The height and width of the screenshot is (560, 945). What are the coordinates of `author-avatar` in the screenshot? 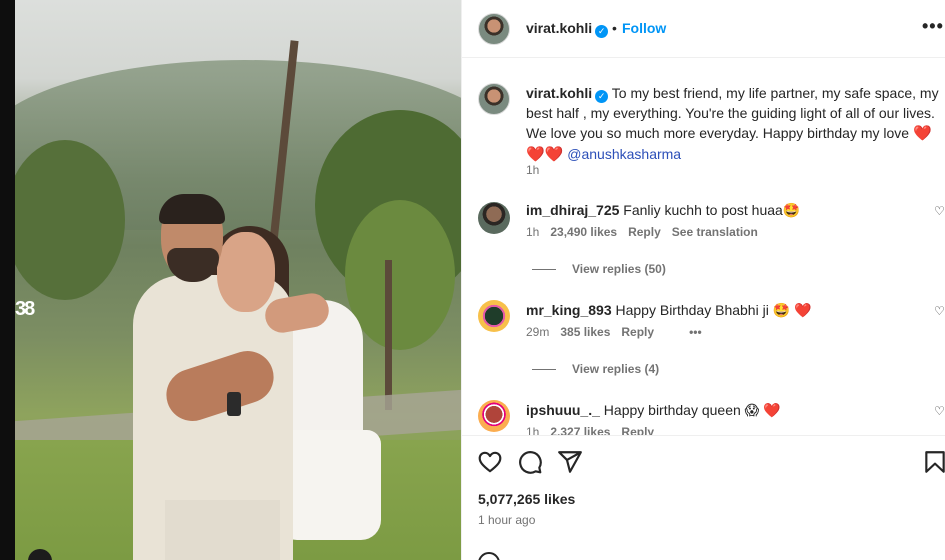 It's located at (494, 29).